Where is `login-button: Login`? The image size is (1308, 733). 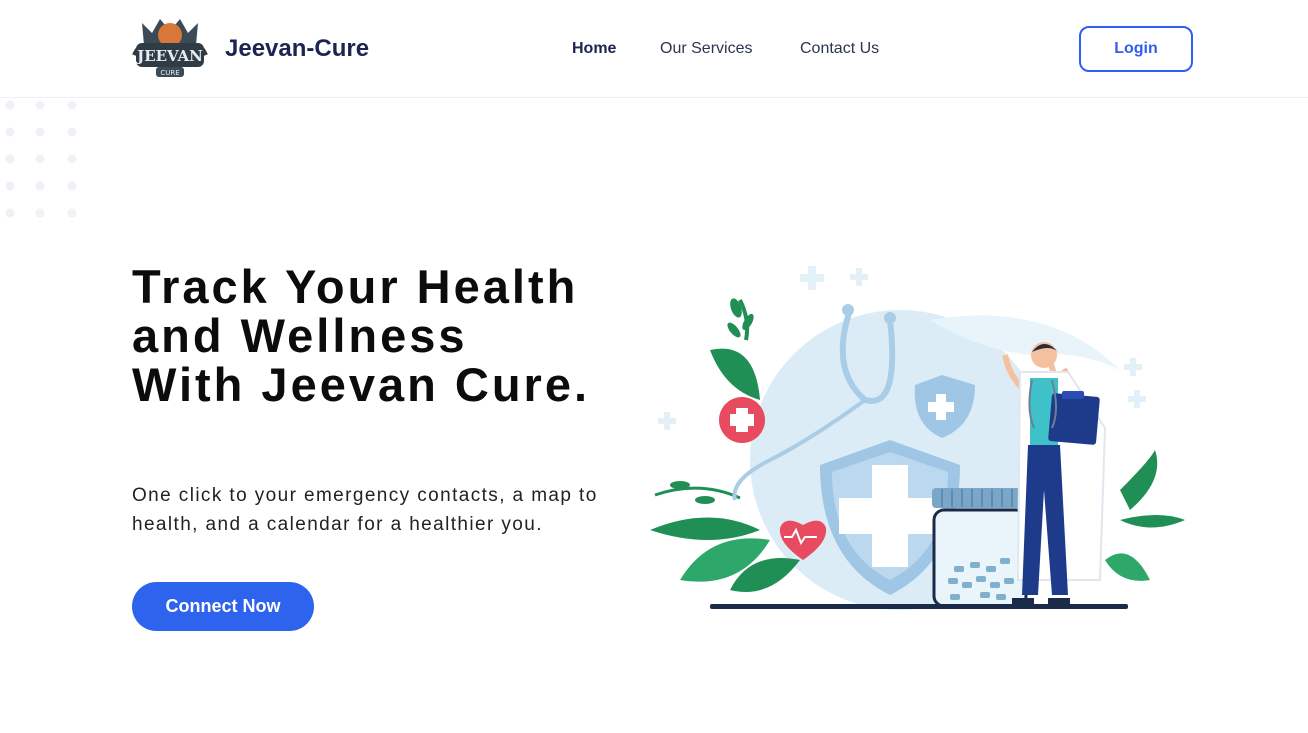 login-button: Login is located at coordinates (1136, 49).